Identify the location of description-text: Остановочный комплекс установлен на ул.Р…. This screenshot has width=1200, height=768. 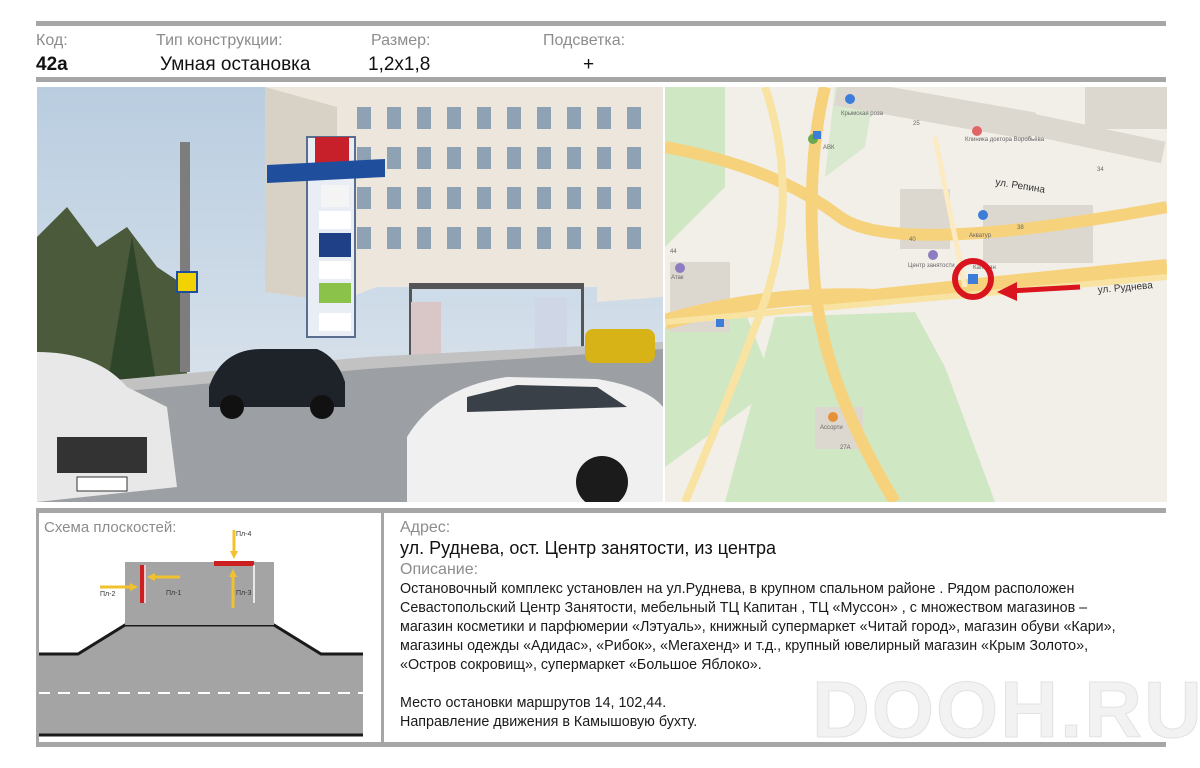
(785, 656).